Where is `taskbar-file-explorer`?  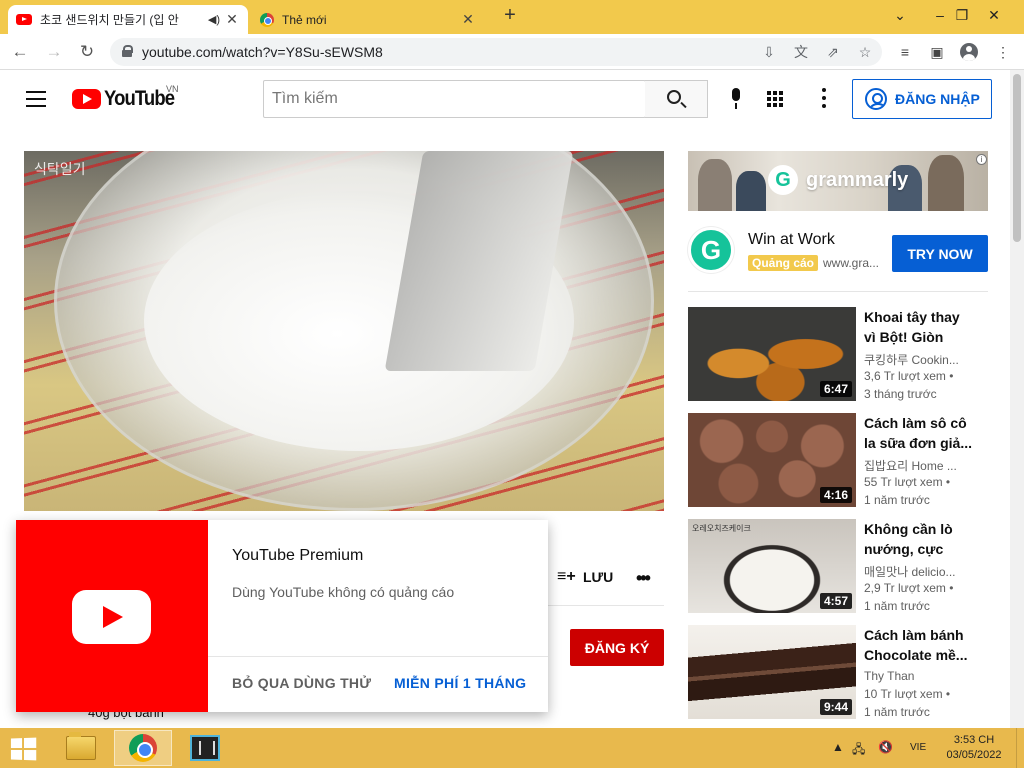
taskbar-file-explorer is located at coordinates (81, 748).